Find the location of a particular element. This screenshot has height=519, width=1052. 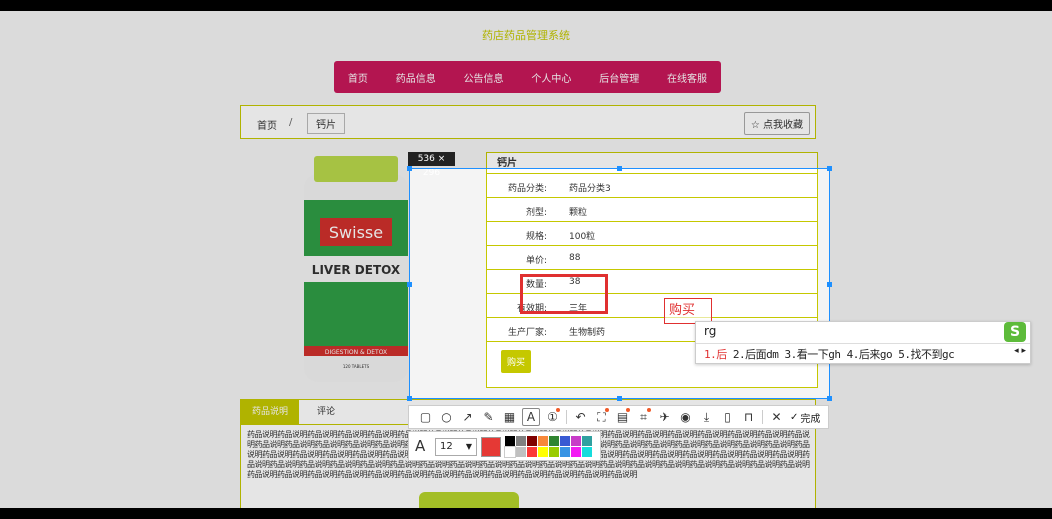

info-value: 88 is located at coordinates (575, 258).